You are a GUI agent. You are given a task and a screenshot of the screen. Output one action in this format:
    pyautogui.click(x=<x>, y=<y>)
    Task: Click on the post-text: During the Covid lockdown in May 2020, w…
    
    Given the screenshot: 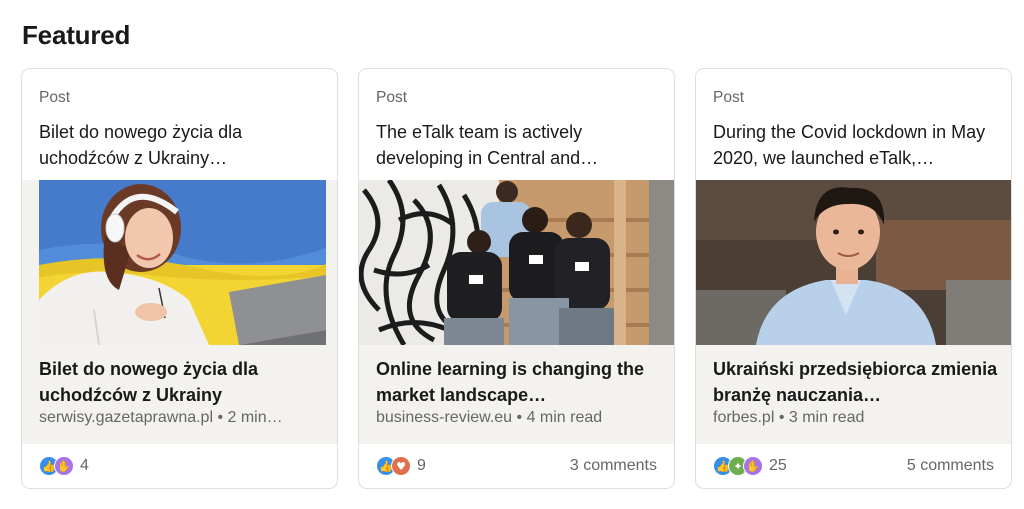 What is the action you would take?
    pyautogui.click(x=855, y=145)
    